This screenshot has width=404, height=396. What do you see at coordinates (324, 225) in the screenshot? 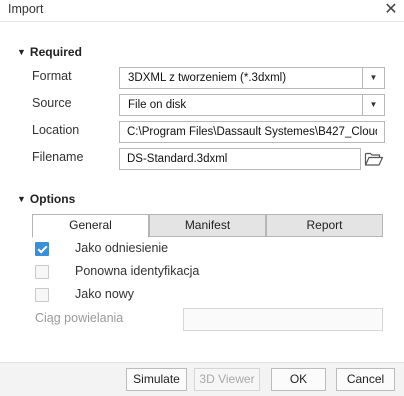
I see `tab-report: Report` at bounding box center [324, 225].